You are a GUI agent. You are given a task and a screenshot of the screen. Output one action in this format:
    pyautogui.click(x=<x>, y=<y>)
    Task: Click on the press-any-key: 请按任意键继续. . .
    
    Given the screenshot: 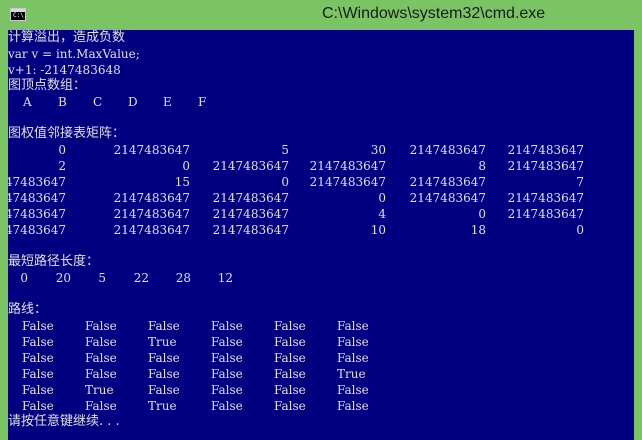 What is the action you would take?
    pyautogui.click(x=64, y=421)
    